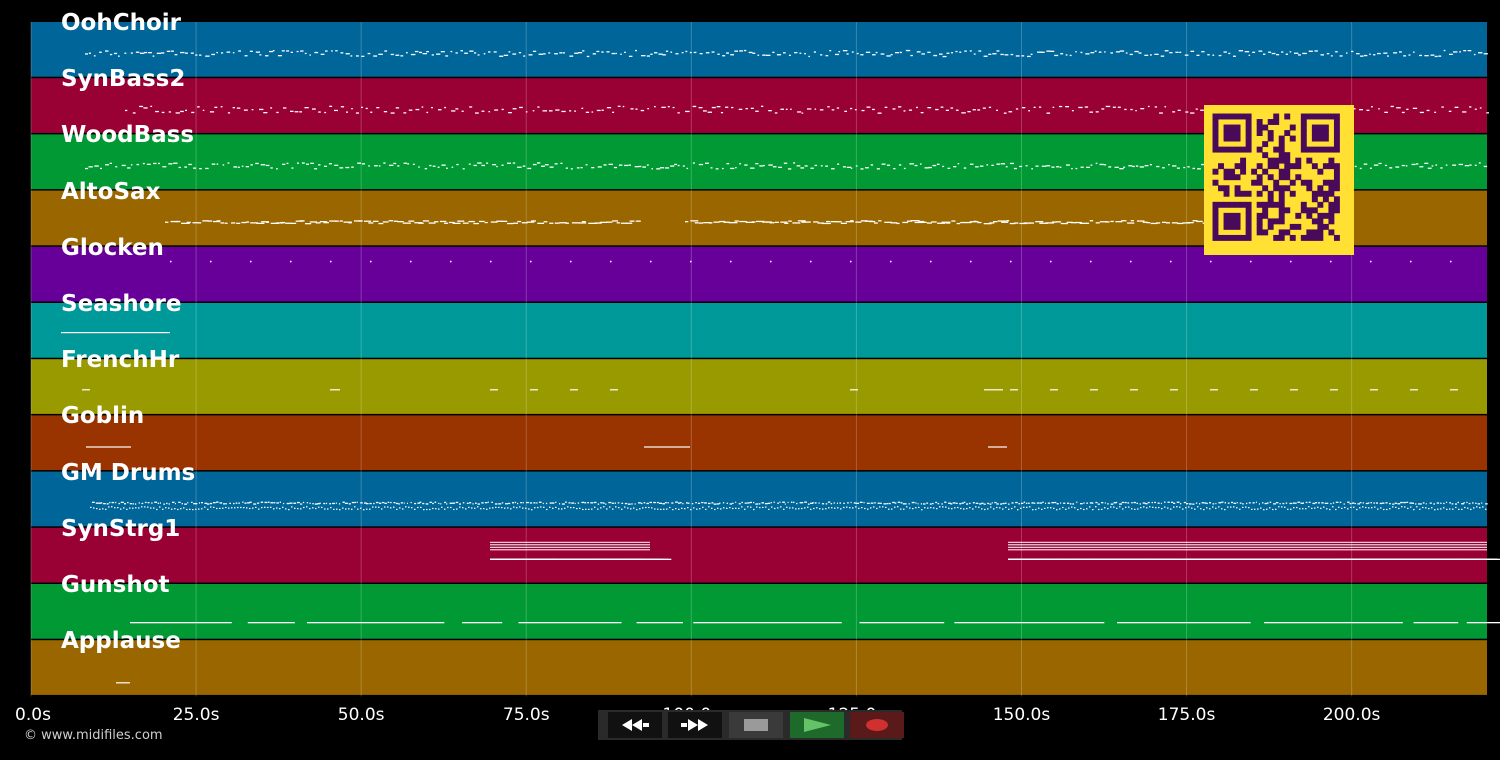 Image resolution: width=1500 pixels, height=760 pixels. I want to click on play-button, so click(817, 725).